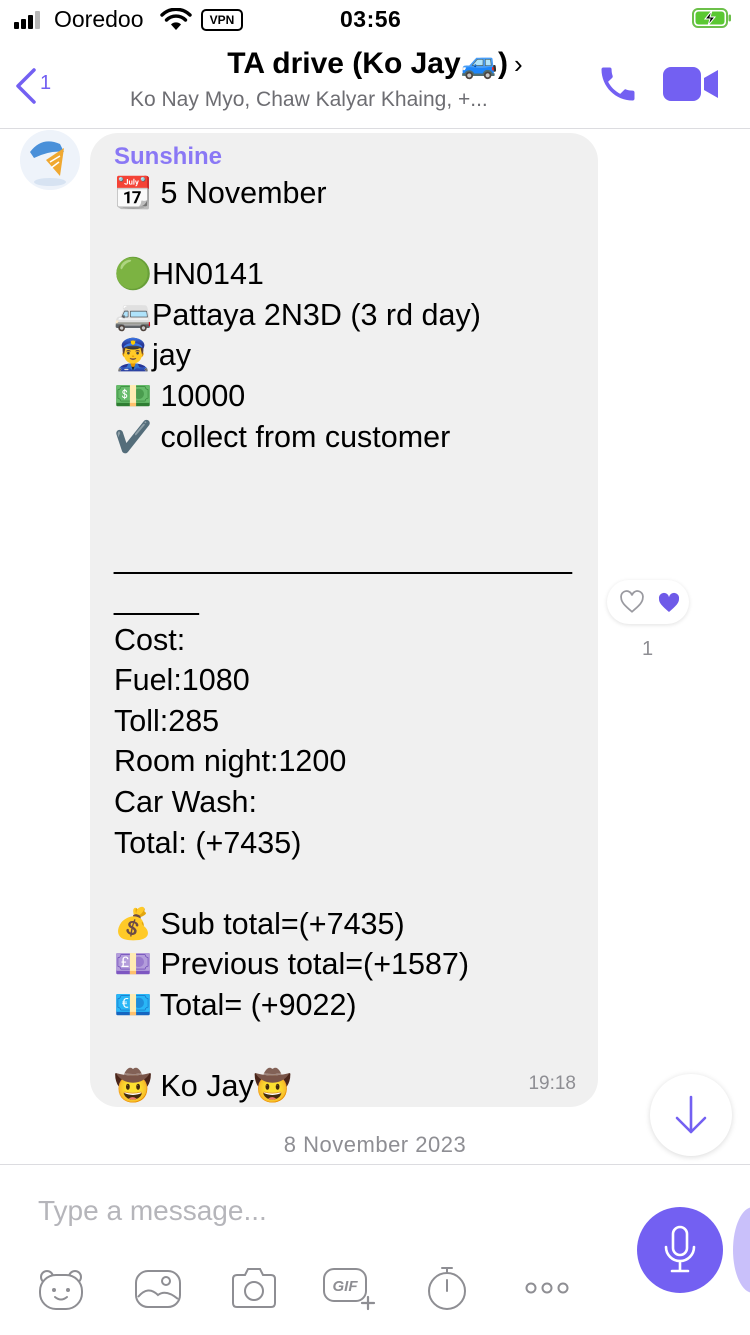  Describe the element at coordinates (99, 19) in the screenshot. I see `carrier-name: Ooredoo` at that location.